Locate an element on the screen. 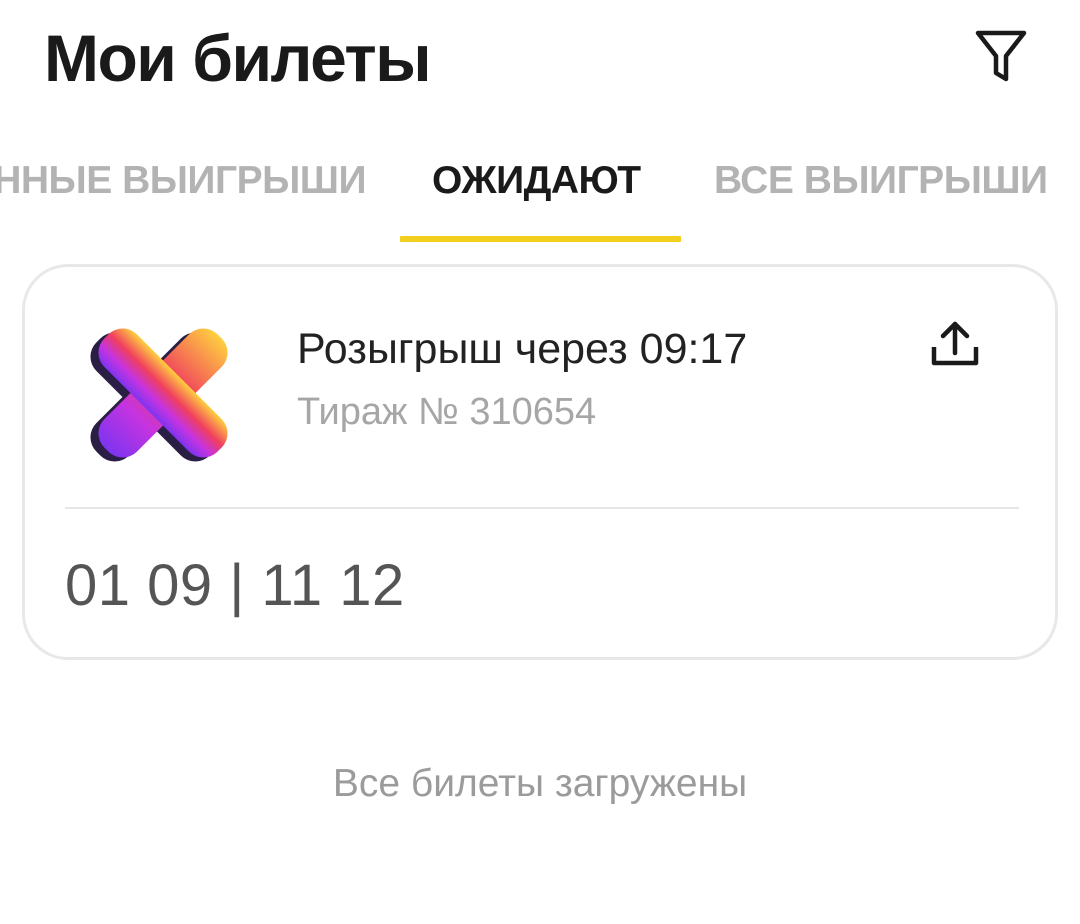  tab-all-wins: ВСЕ ВЫИГРЫШИ is located at coordinates (881, 181).